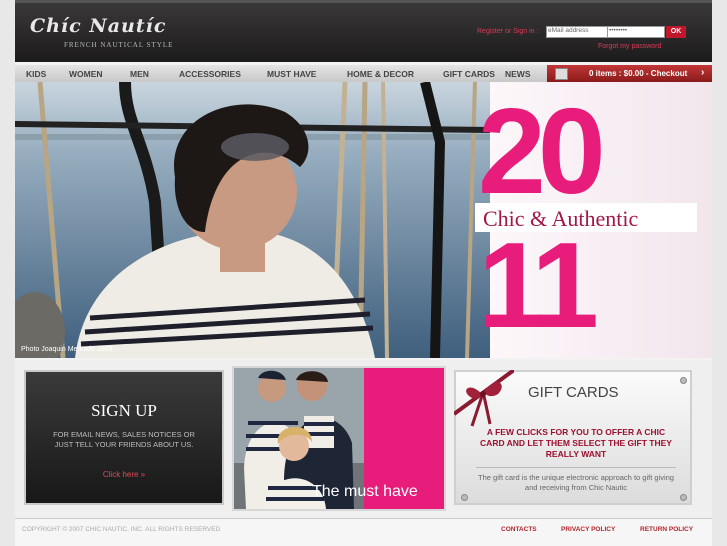  I want to click on nav-item-kids: KIDS, so click(36, 74).